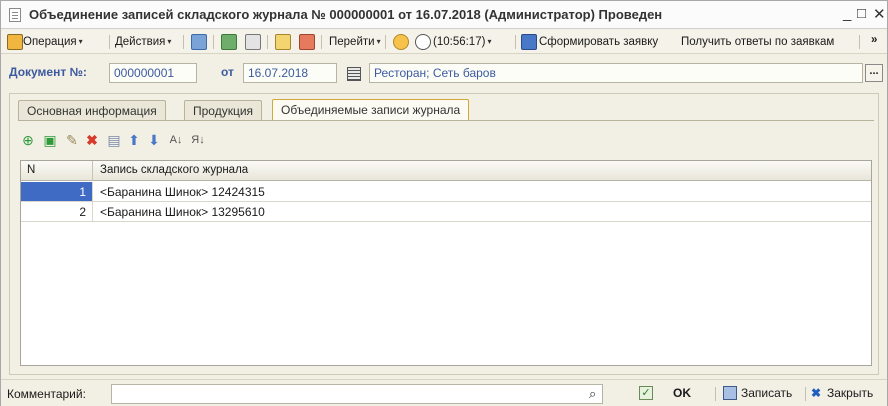 This screenshot has width=888, height=406. What do you see at coordinates (682, 393) in the screenshot?
I see `ok-button: OK` at bounding box center [682, 393].